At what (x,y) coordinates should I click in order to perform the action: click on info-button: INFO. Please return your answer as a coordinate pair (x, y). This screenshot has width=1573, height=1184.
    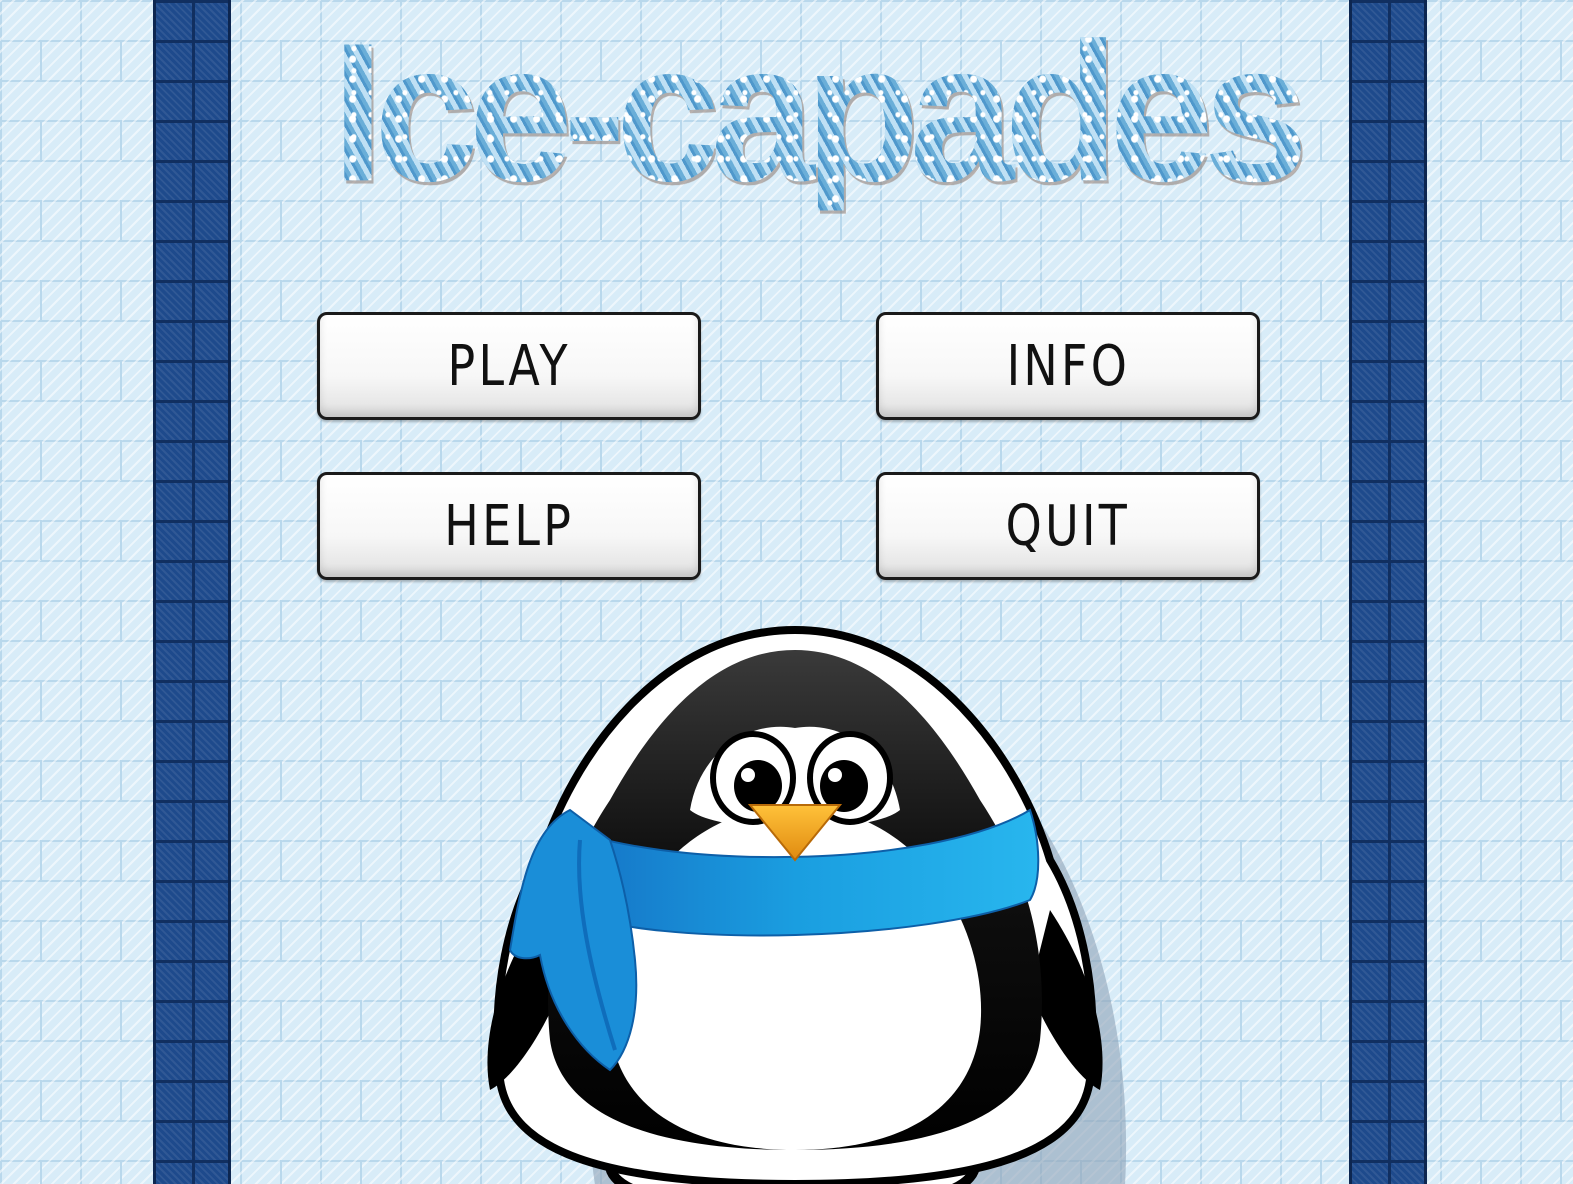
    Looking at the image, I should click on (1068, 366).